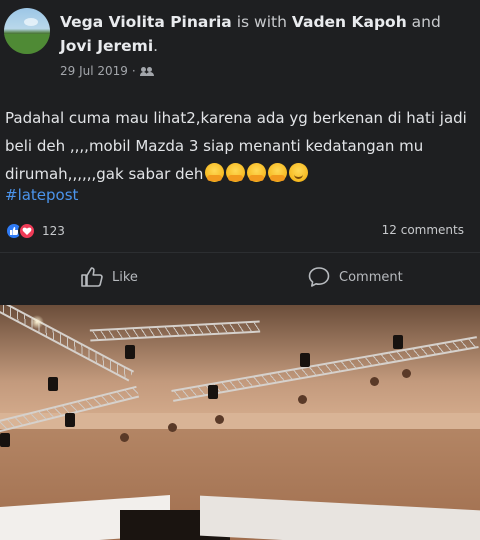 This screenshot has width=480, height=540. Describe the element at coordinates (27, 31) in the screenshot. I see `author-avatar` at that location.